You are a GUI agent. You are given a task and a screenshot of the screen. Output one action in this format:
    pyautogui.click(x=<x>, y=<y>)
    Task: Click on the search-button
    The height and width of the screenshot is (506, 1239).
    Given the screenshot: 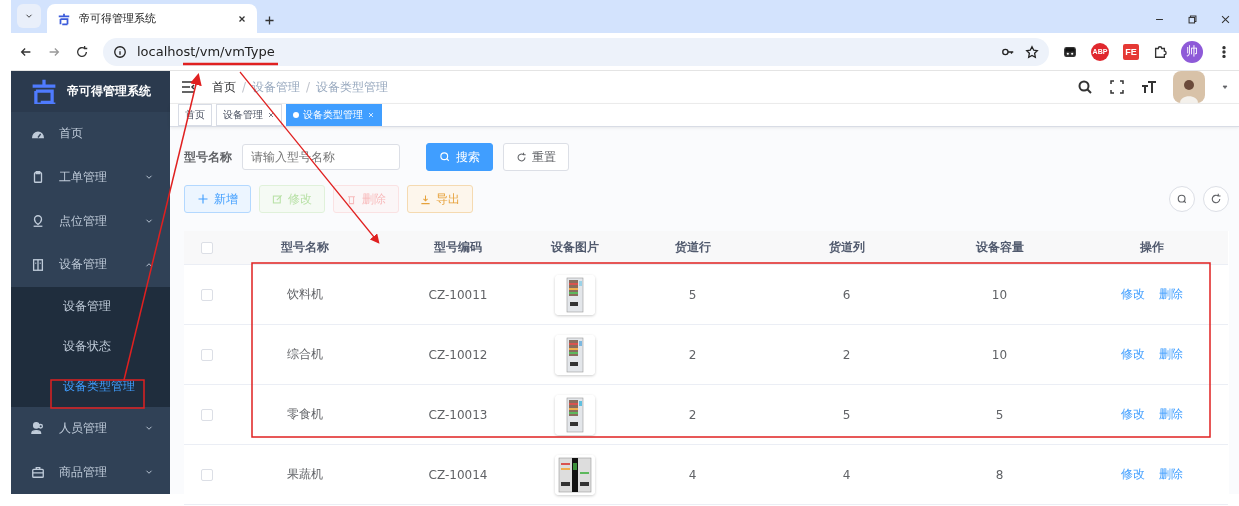 What is the action you would take?
    pyautogui.click(x=1085, y=87)
    